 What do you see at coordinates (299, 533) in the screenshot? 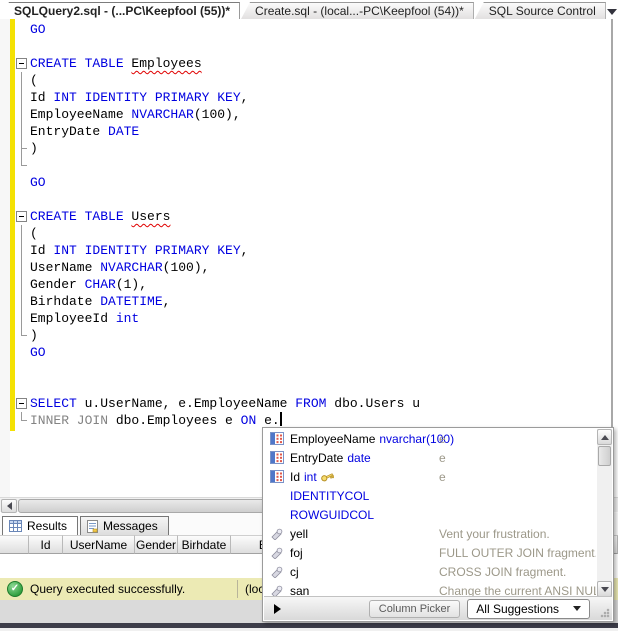
I see `suggestion-name: yell` at bounding box center [299, 533].